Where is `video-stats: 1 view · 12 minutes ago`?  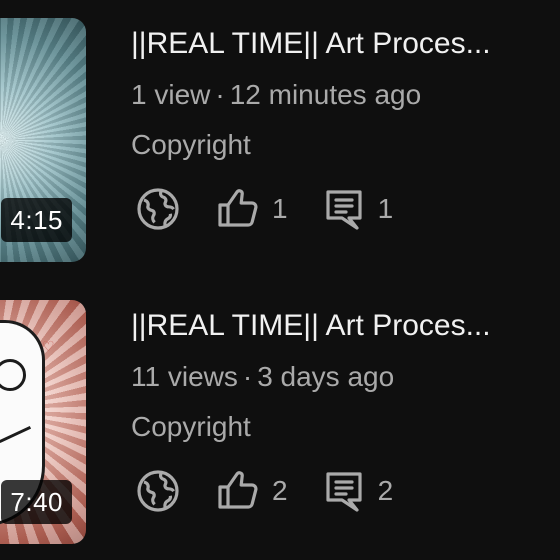 video-stats: 1 view · 12 minutes ago is located at coordinates (345, 95).